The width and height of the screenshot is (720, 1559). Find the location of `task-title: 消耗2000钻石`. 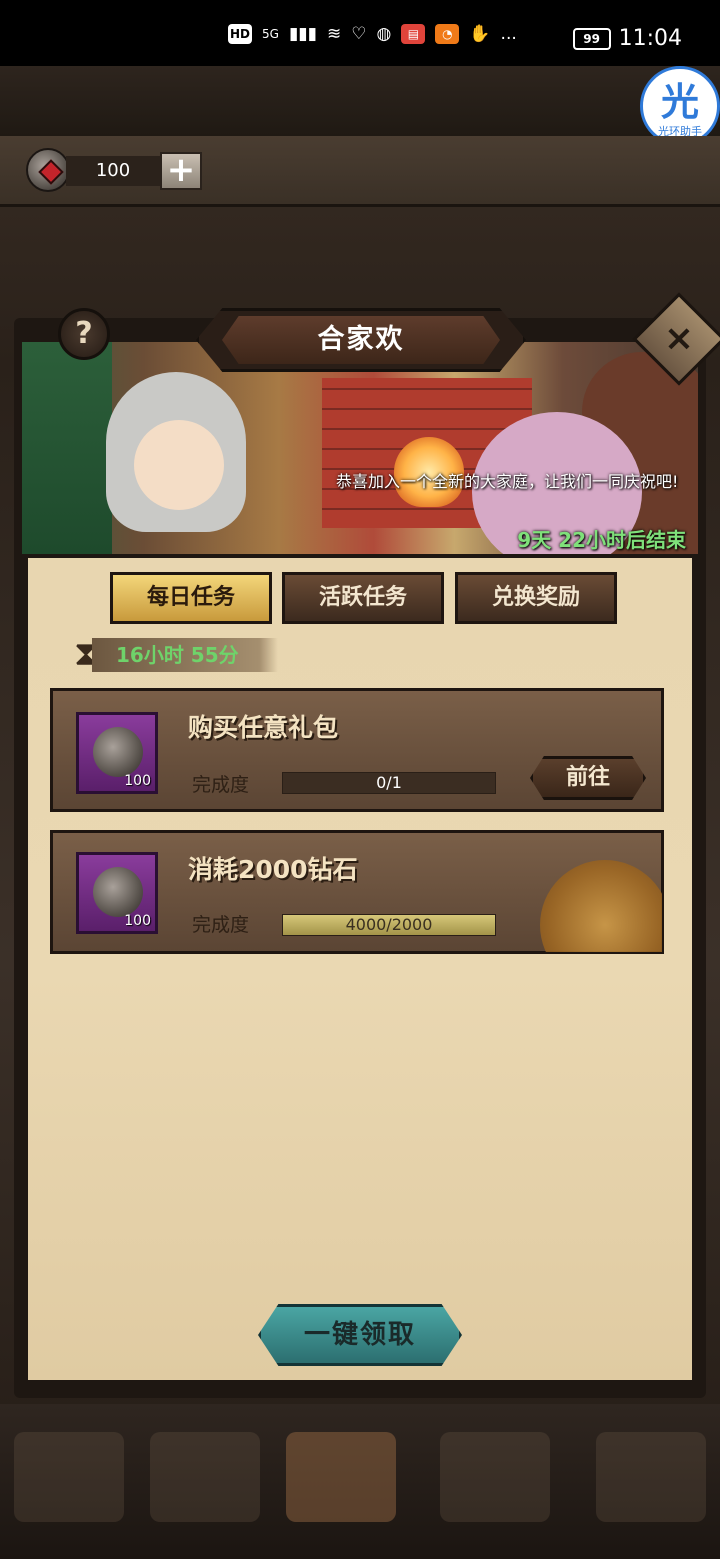

task-title: 消耗2000钻石 is located at coordinates (273, 869).